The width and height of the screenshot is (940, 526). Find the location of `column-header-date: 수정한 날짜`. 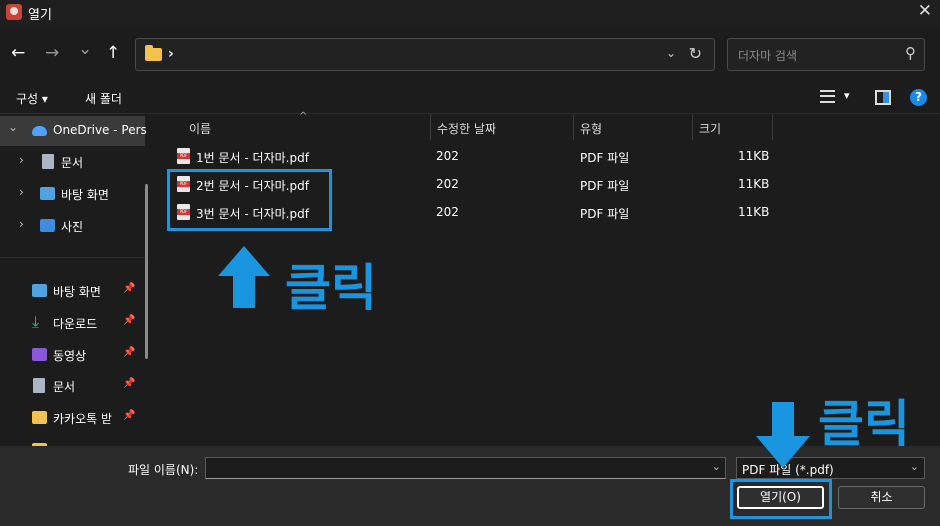

column-header-date: 수정한 날짜 is located at coordinates (502, 127).